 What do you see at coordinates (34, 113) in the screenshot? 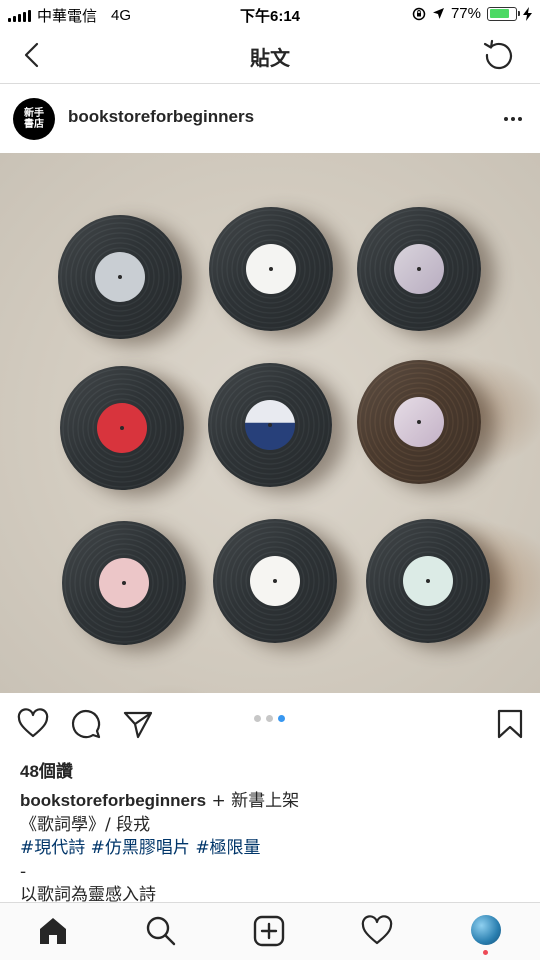
I see `avatar-text-line1: 新手` at bounding box center [34, 113].